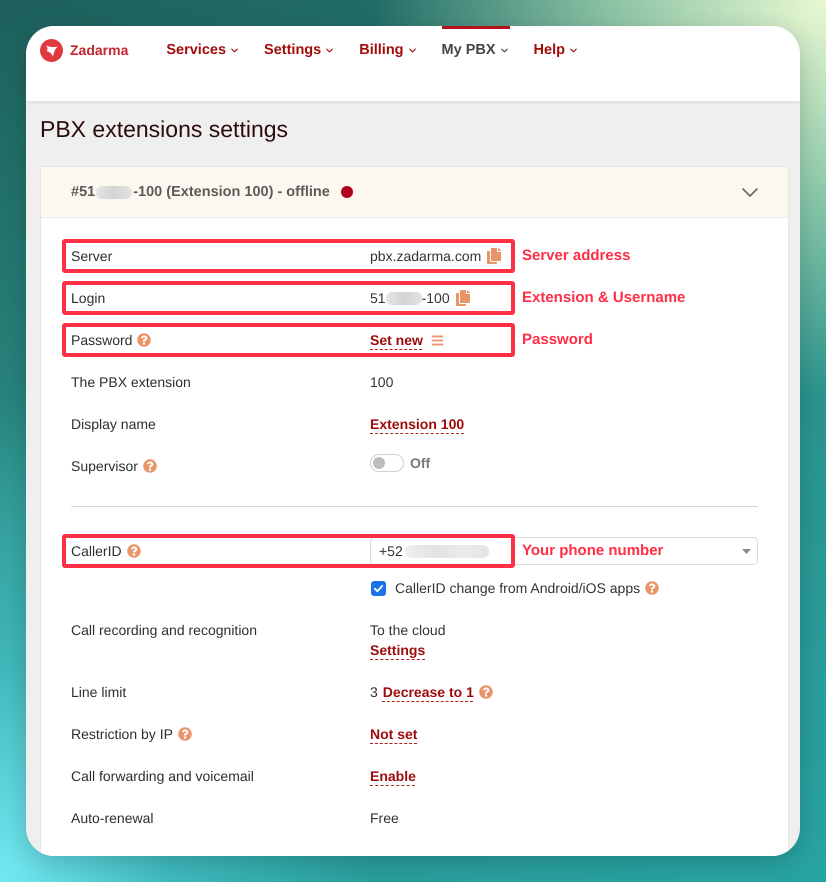 Image resolution: width=826 pixels, height=882 pixels. What do you see at coordinates (374, 692) in the screenshot?
I see `field-value: 3` at bounding box center [374, 692].